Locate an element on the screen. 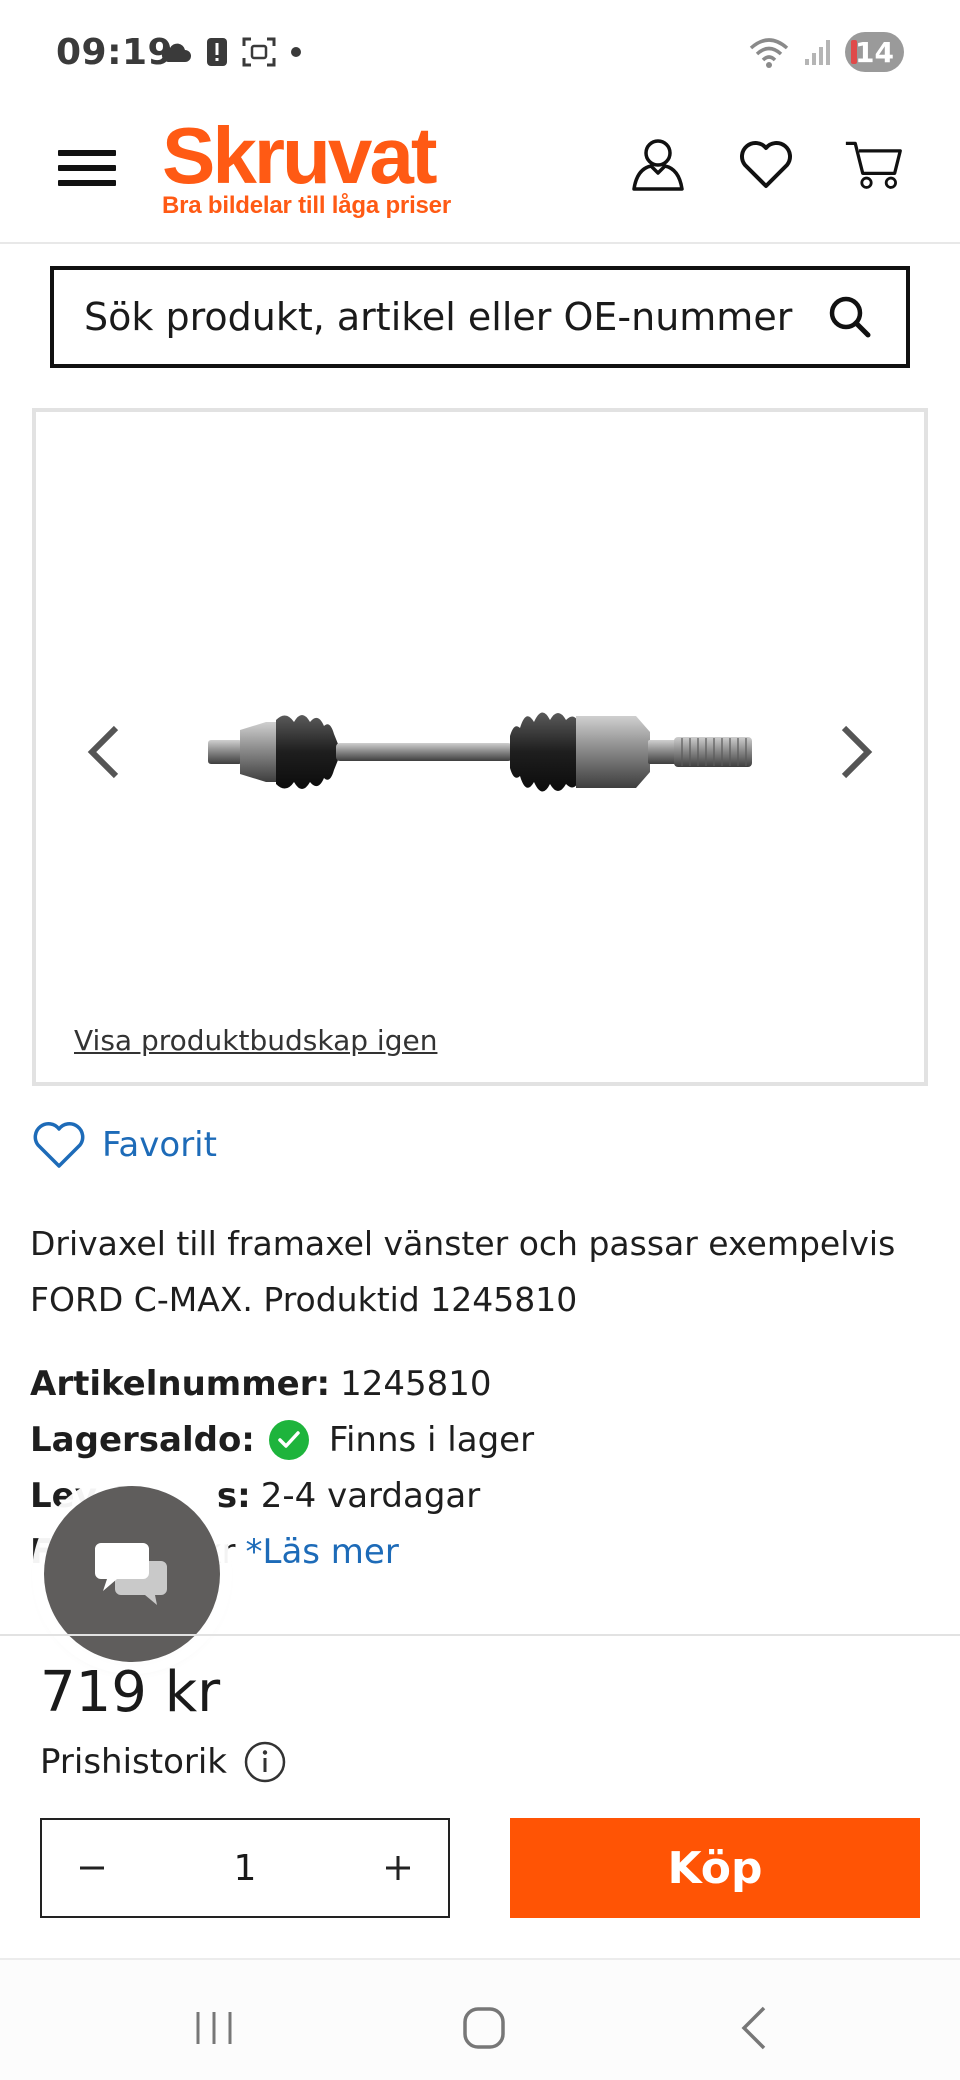 This screenshot has height=2080, width=960. chevron-right-icon is located at coordinates (857, 752).